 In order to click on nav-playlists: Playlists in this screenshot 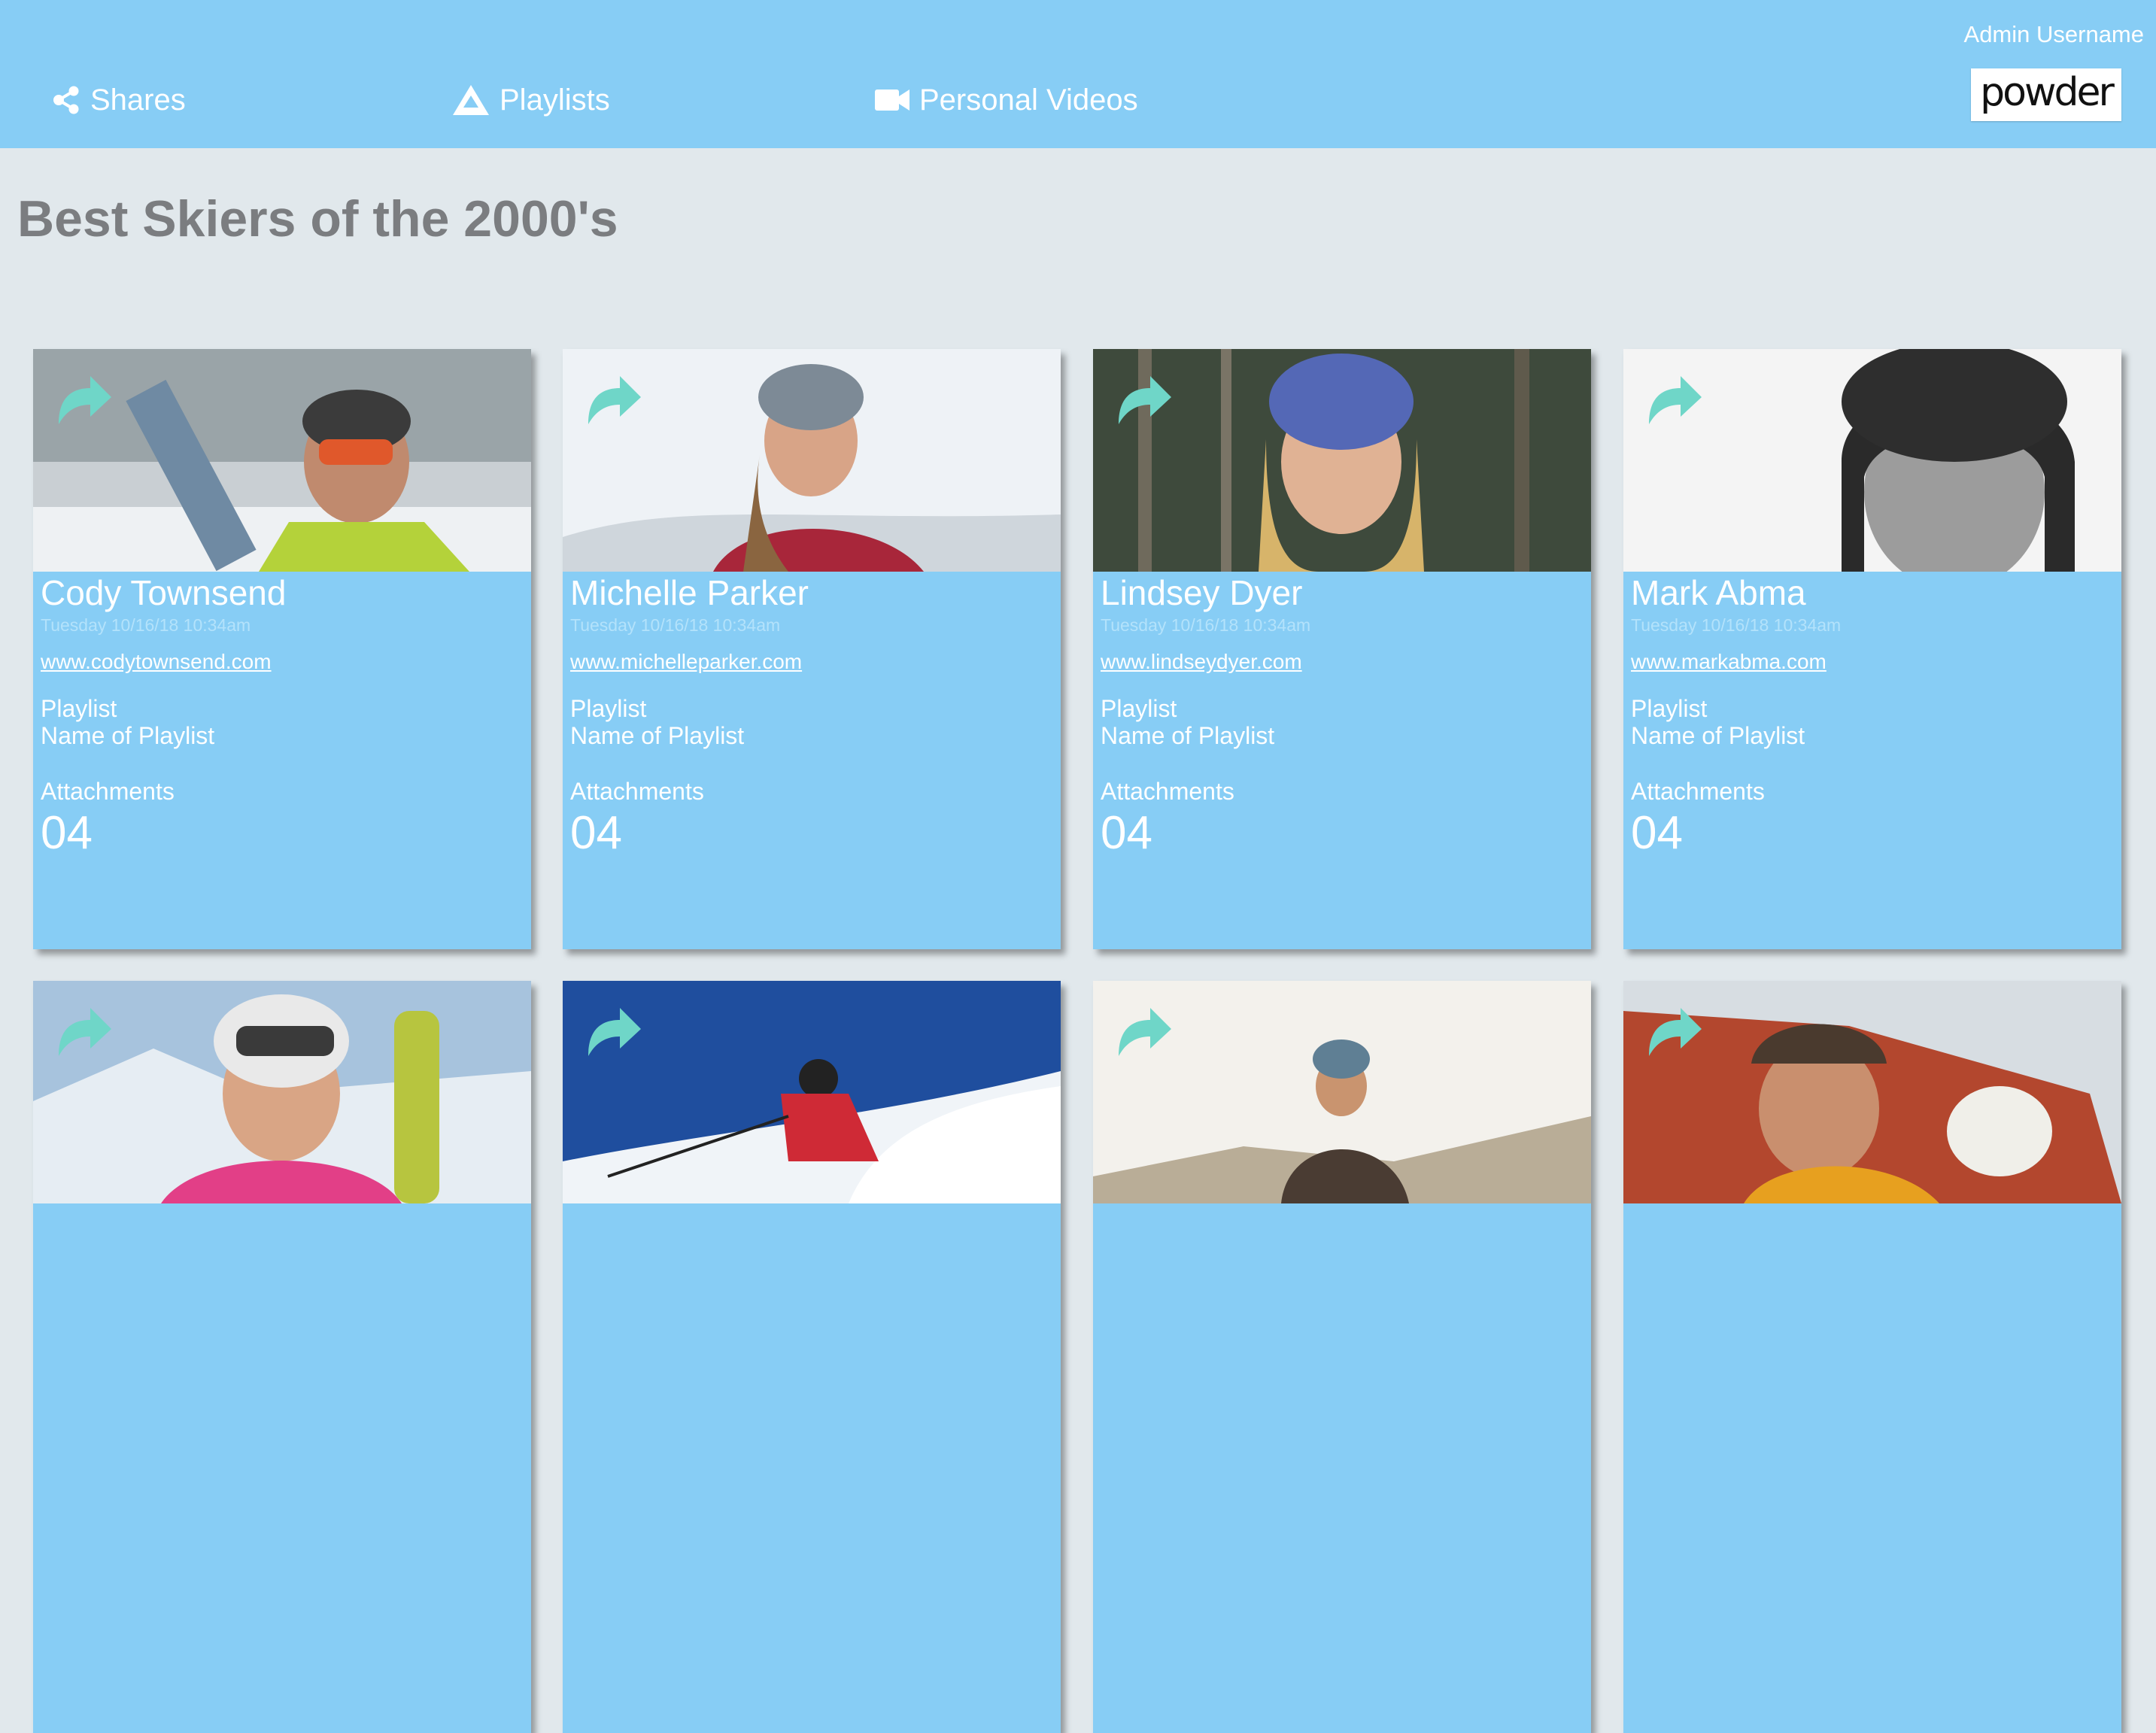, I will do `click(530, 100)`.